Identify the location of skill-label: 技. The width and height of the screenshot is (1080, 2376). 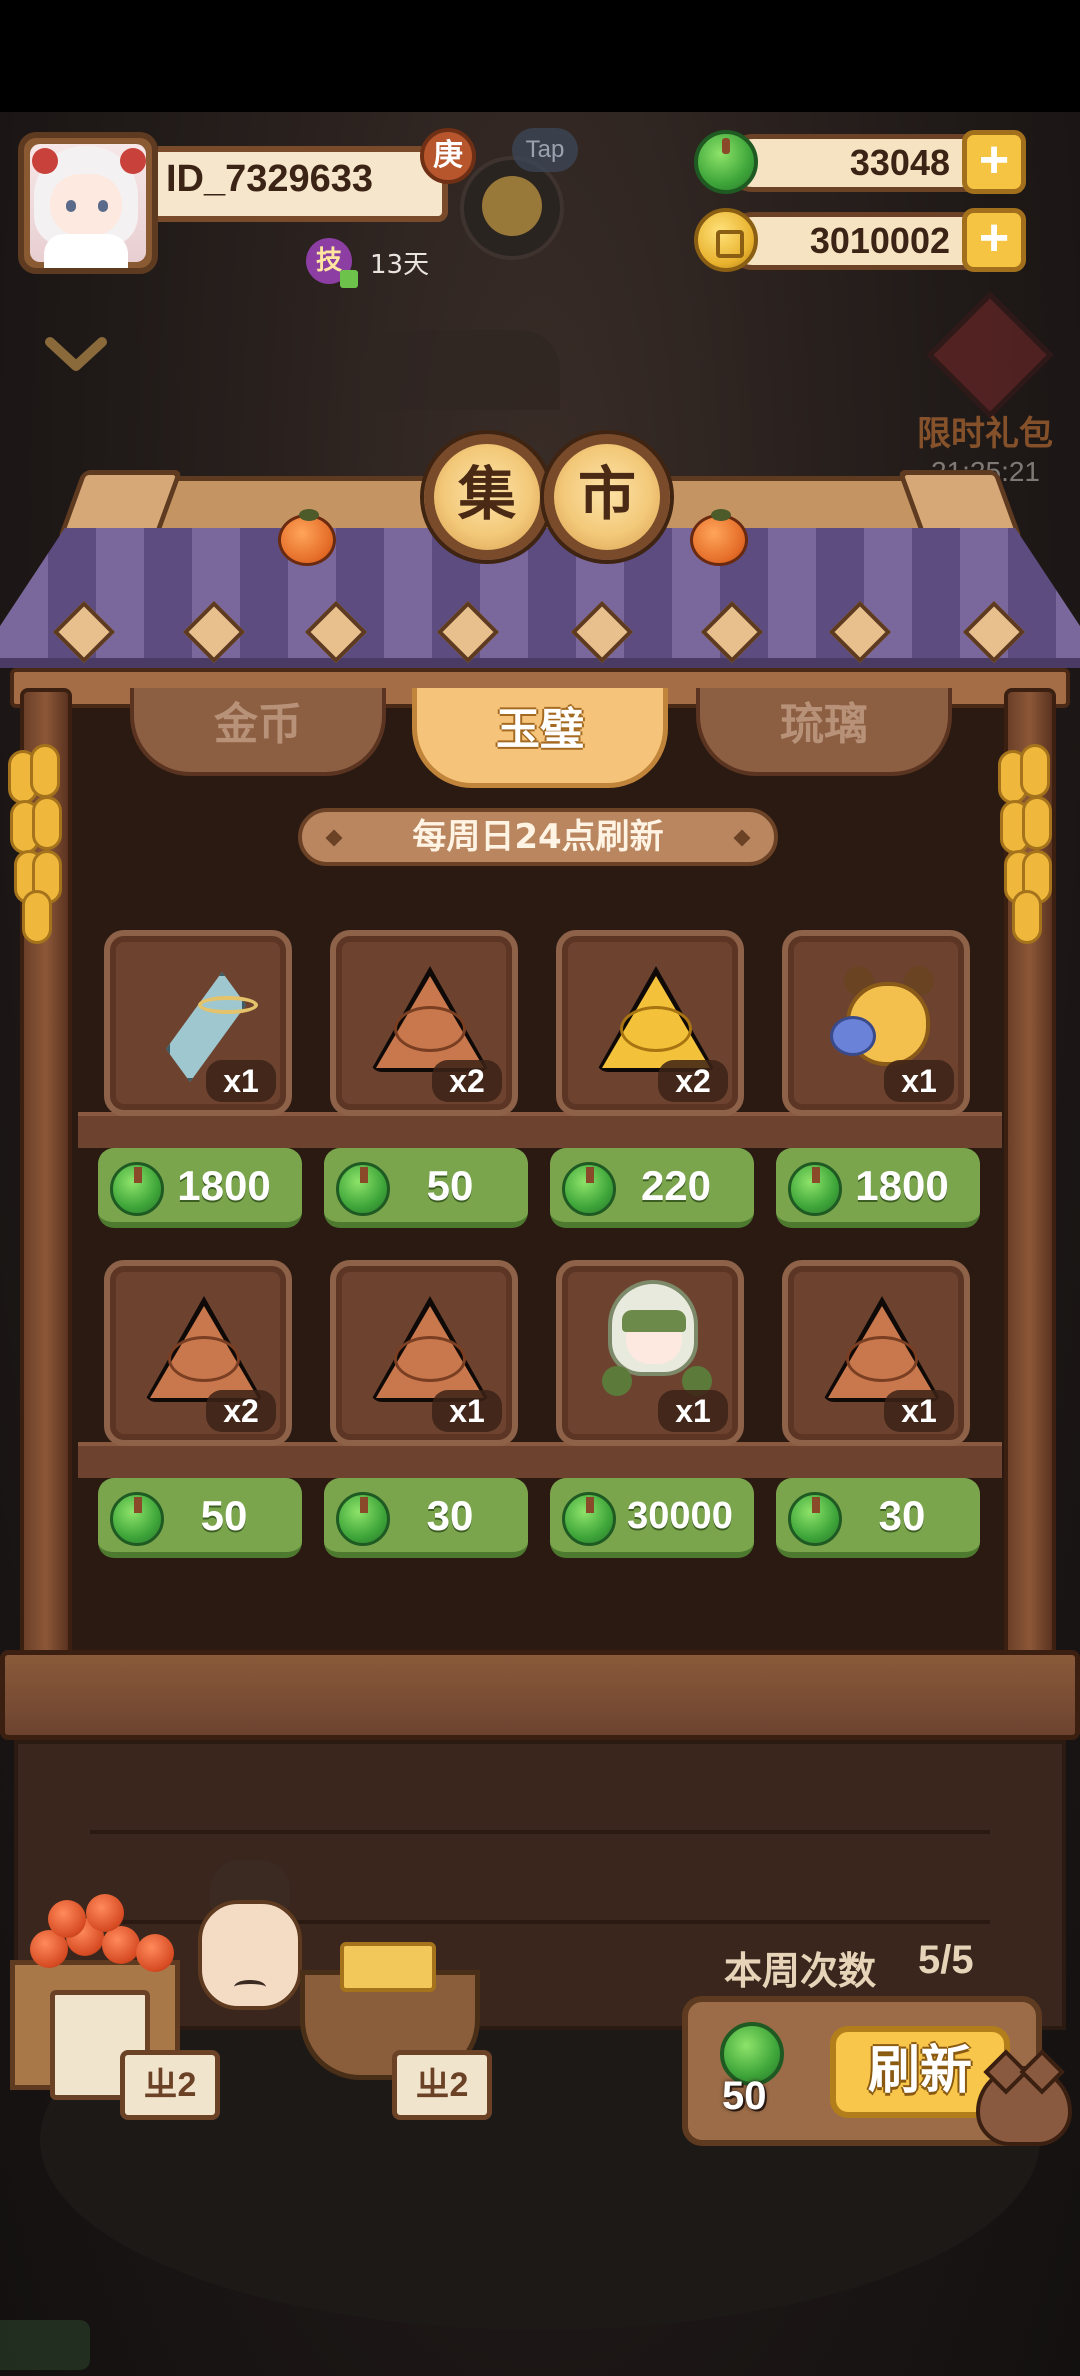
(328, 261).